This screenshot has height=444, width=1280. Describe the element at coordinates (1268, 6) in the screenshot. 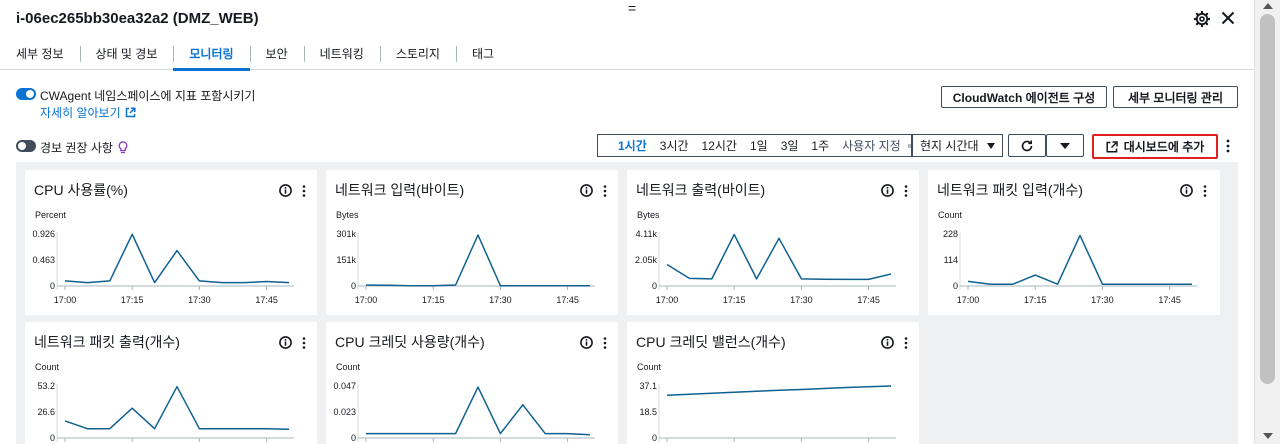

I see `scroll-up-arrow` at that location.